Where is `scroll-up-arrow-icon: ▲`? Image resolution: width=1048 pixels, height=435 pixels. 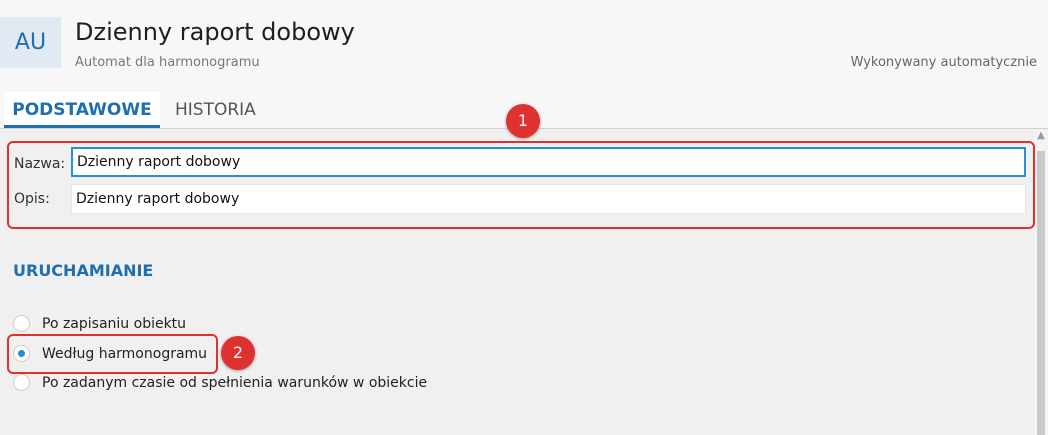 scroll-up-arrow-icon: ▲ is located at coordinates (1041, 136).